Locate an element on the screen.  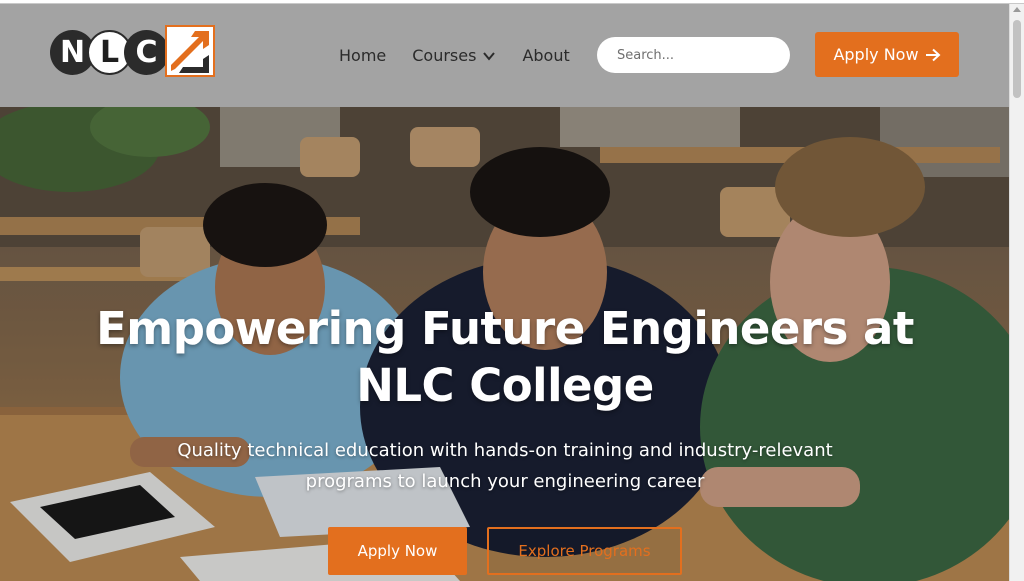
logo-letter-c: C is located at coordinates (146, 52).